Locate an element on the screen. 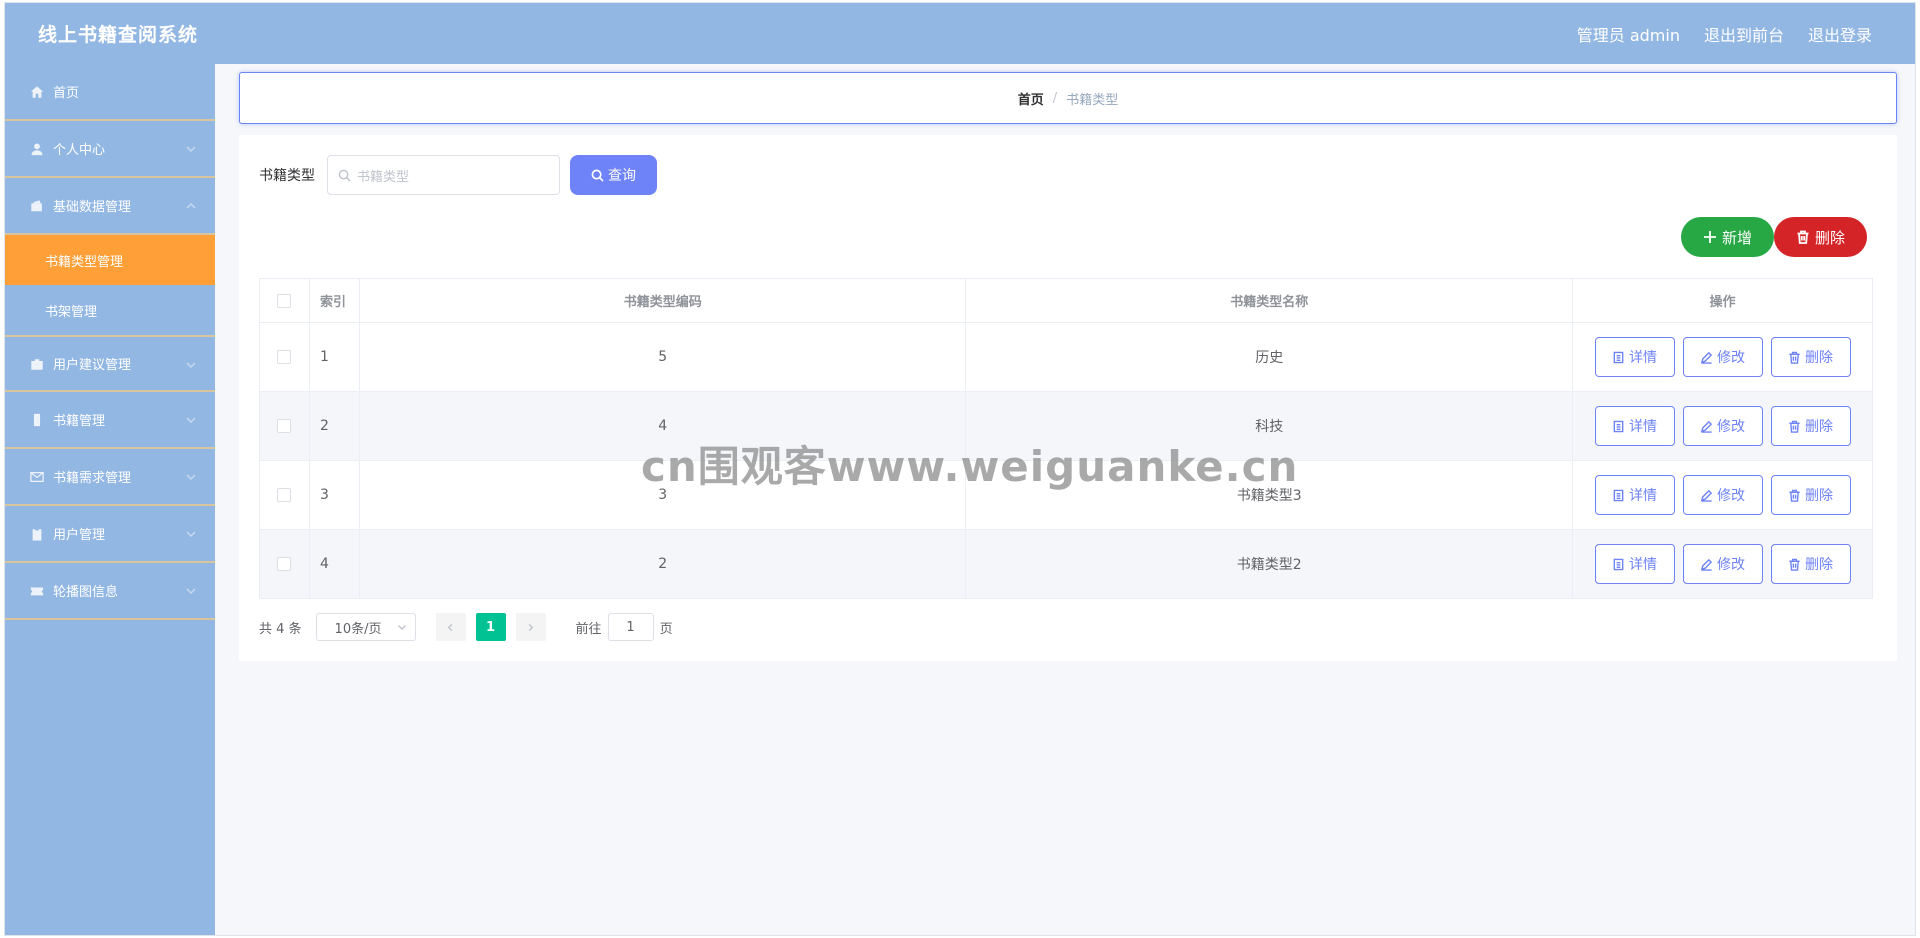  next-page-button is located at coordinates (530, 627).